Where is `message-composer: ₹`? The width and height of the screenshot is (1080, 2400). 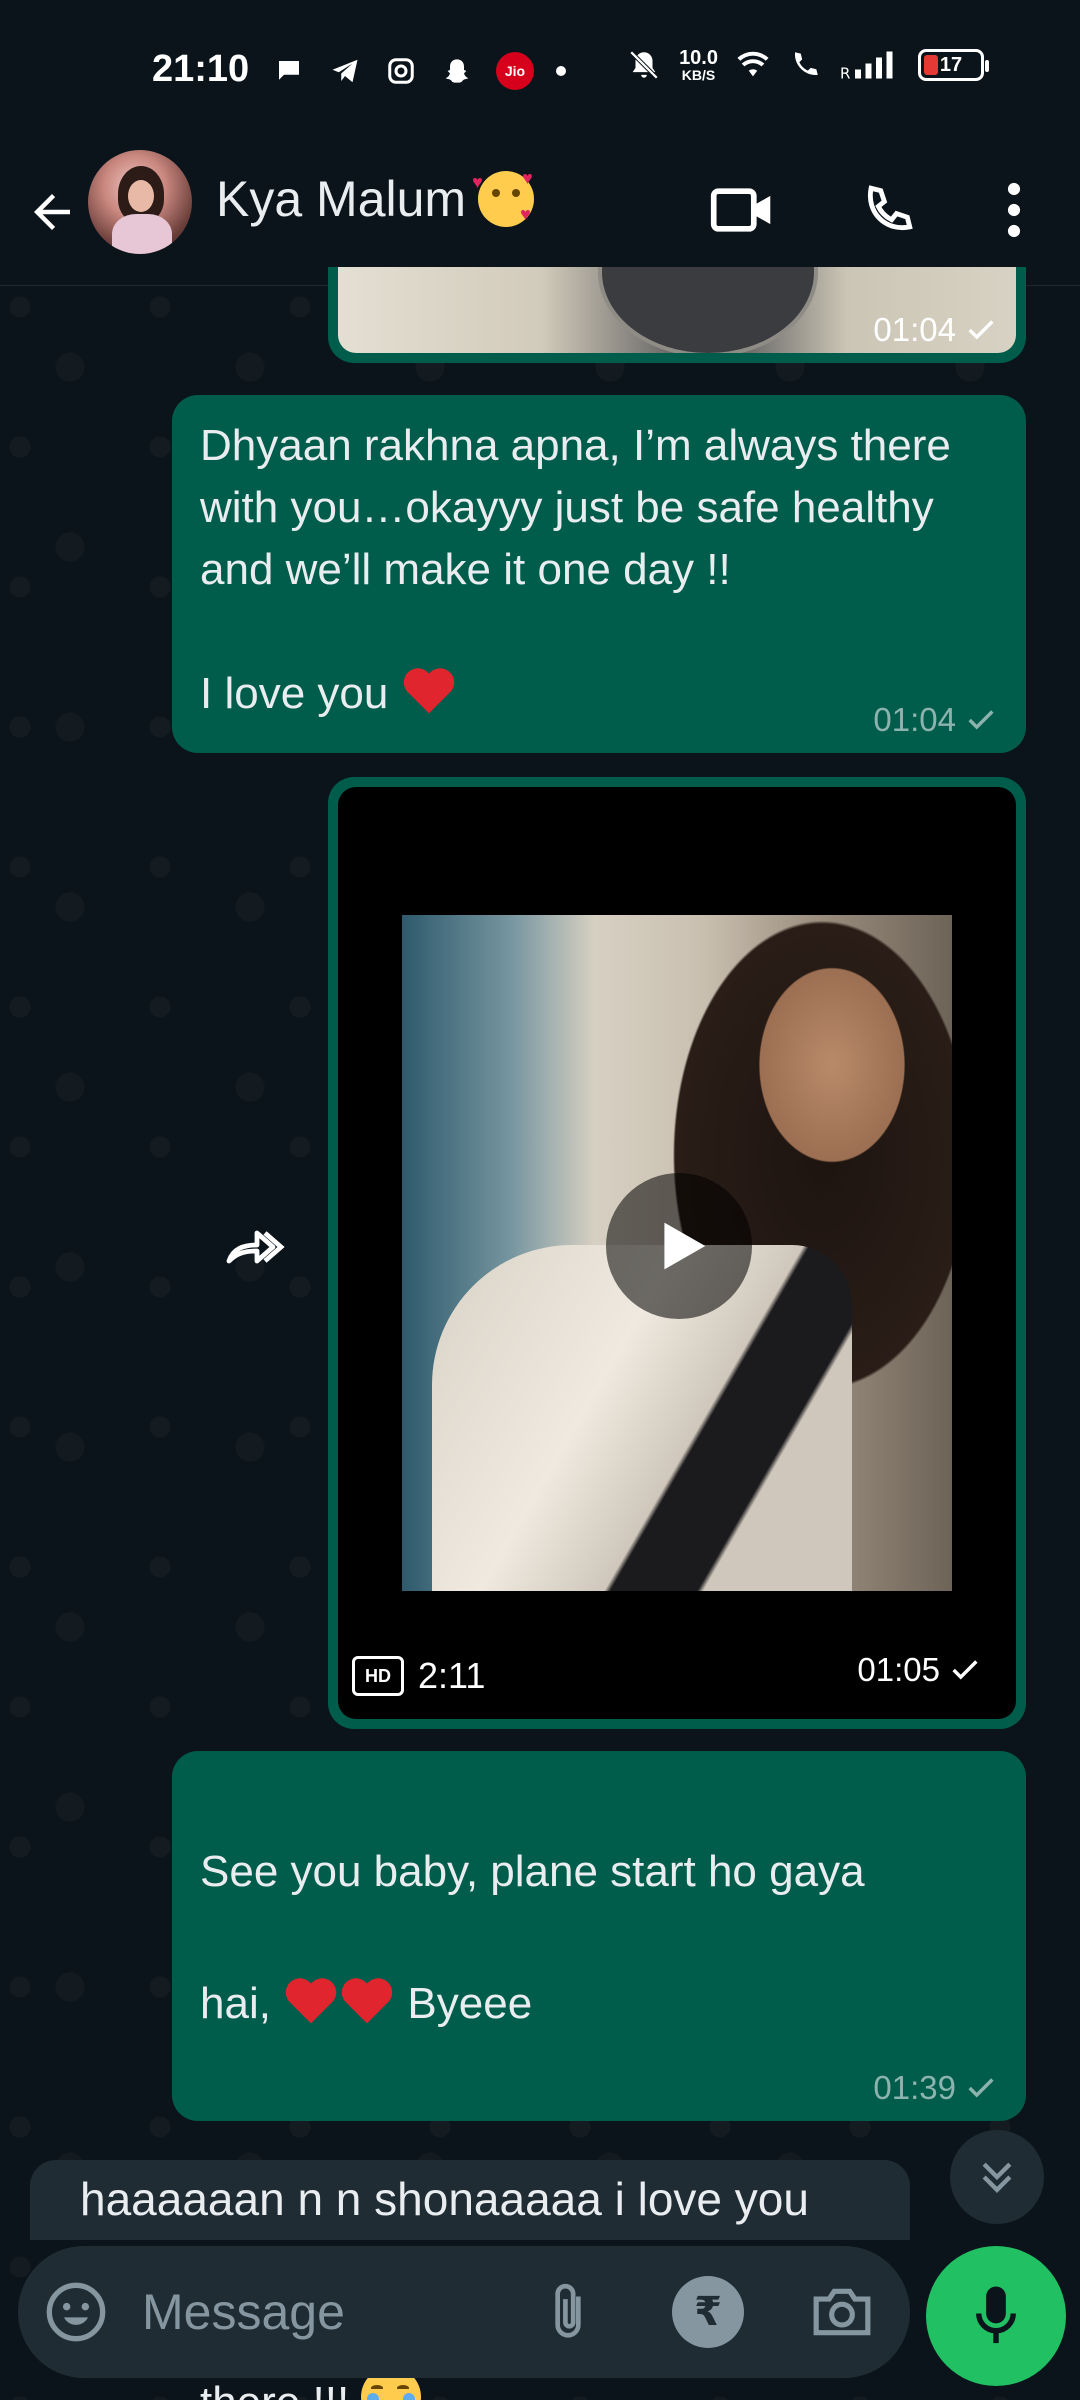 message-composer: ₹ is located at coordinates (464, 2312).